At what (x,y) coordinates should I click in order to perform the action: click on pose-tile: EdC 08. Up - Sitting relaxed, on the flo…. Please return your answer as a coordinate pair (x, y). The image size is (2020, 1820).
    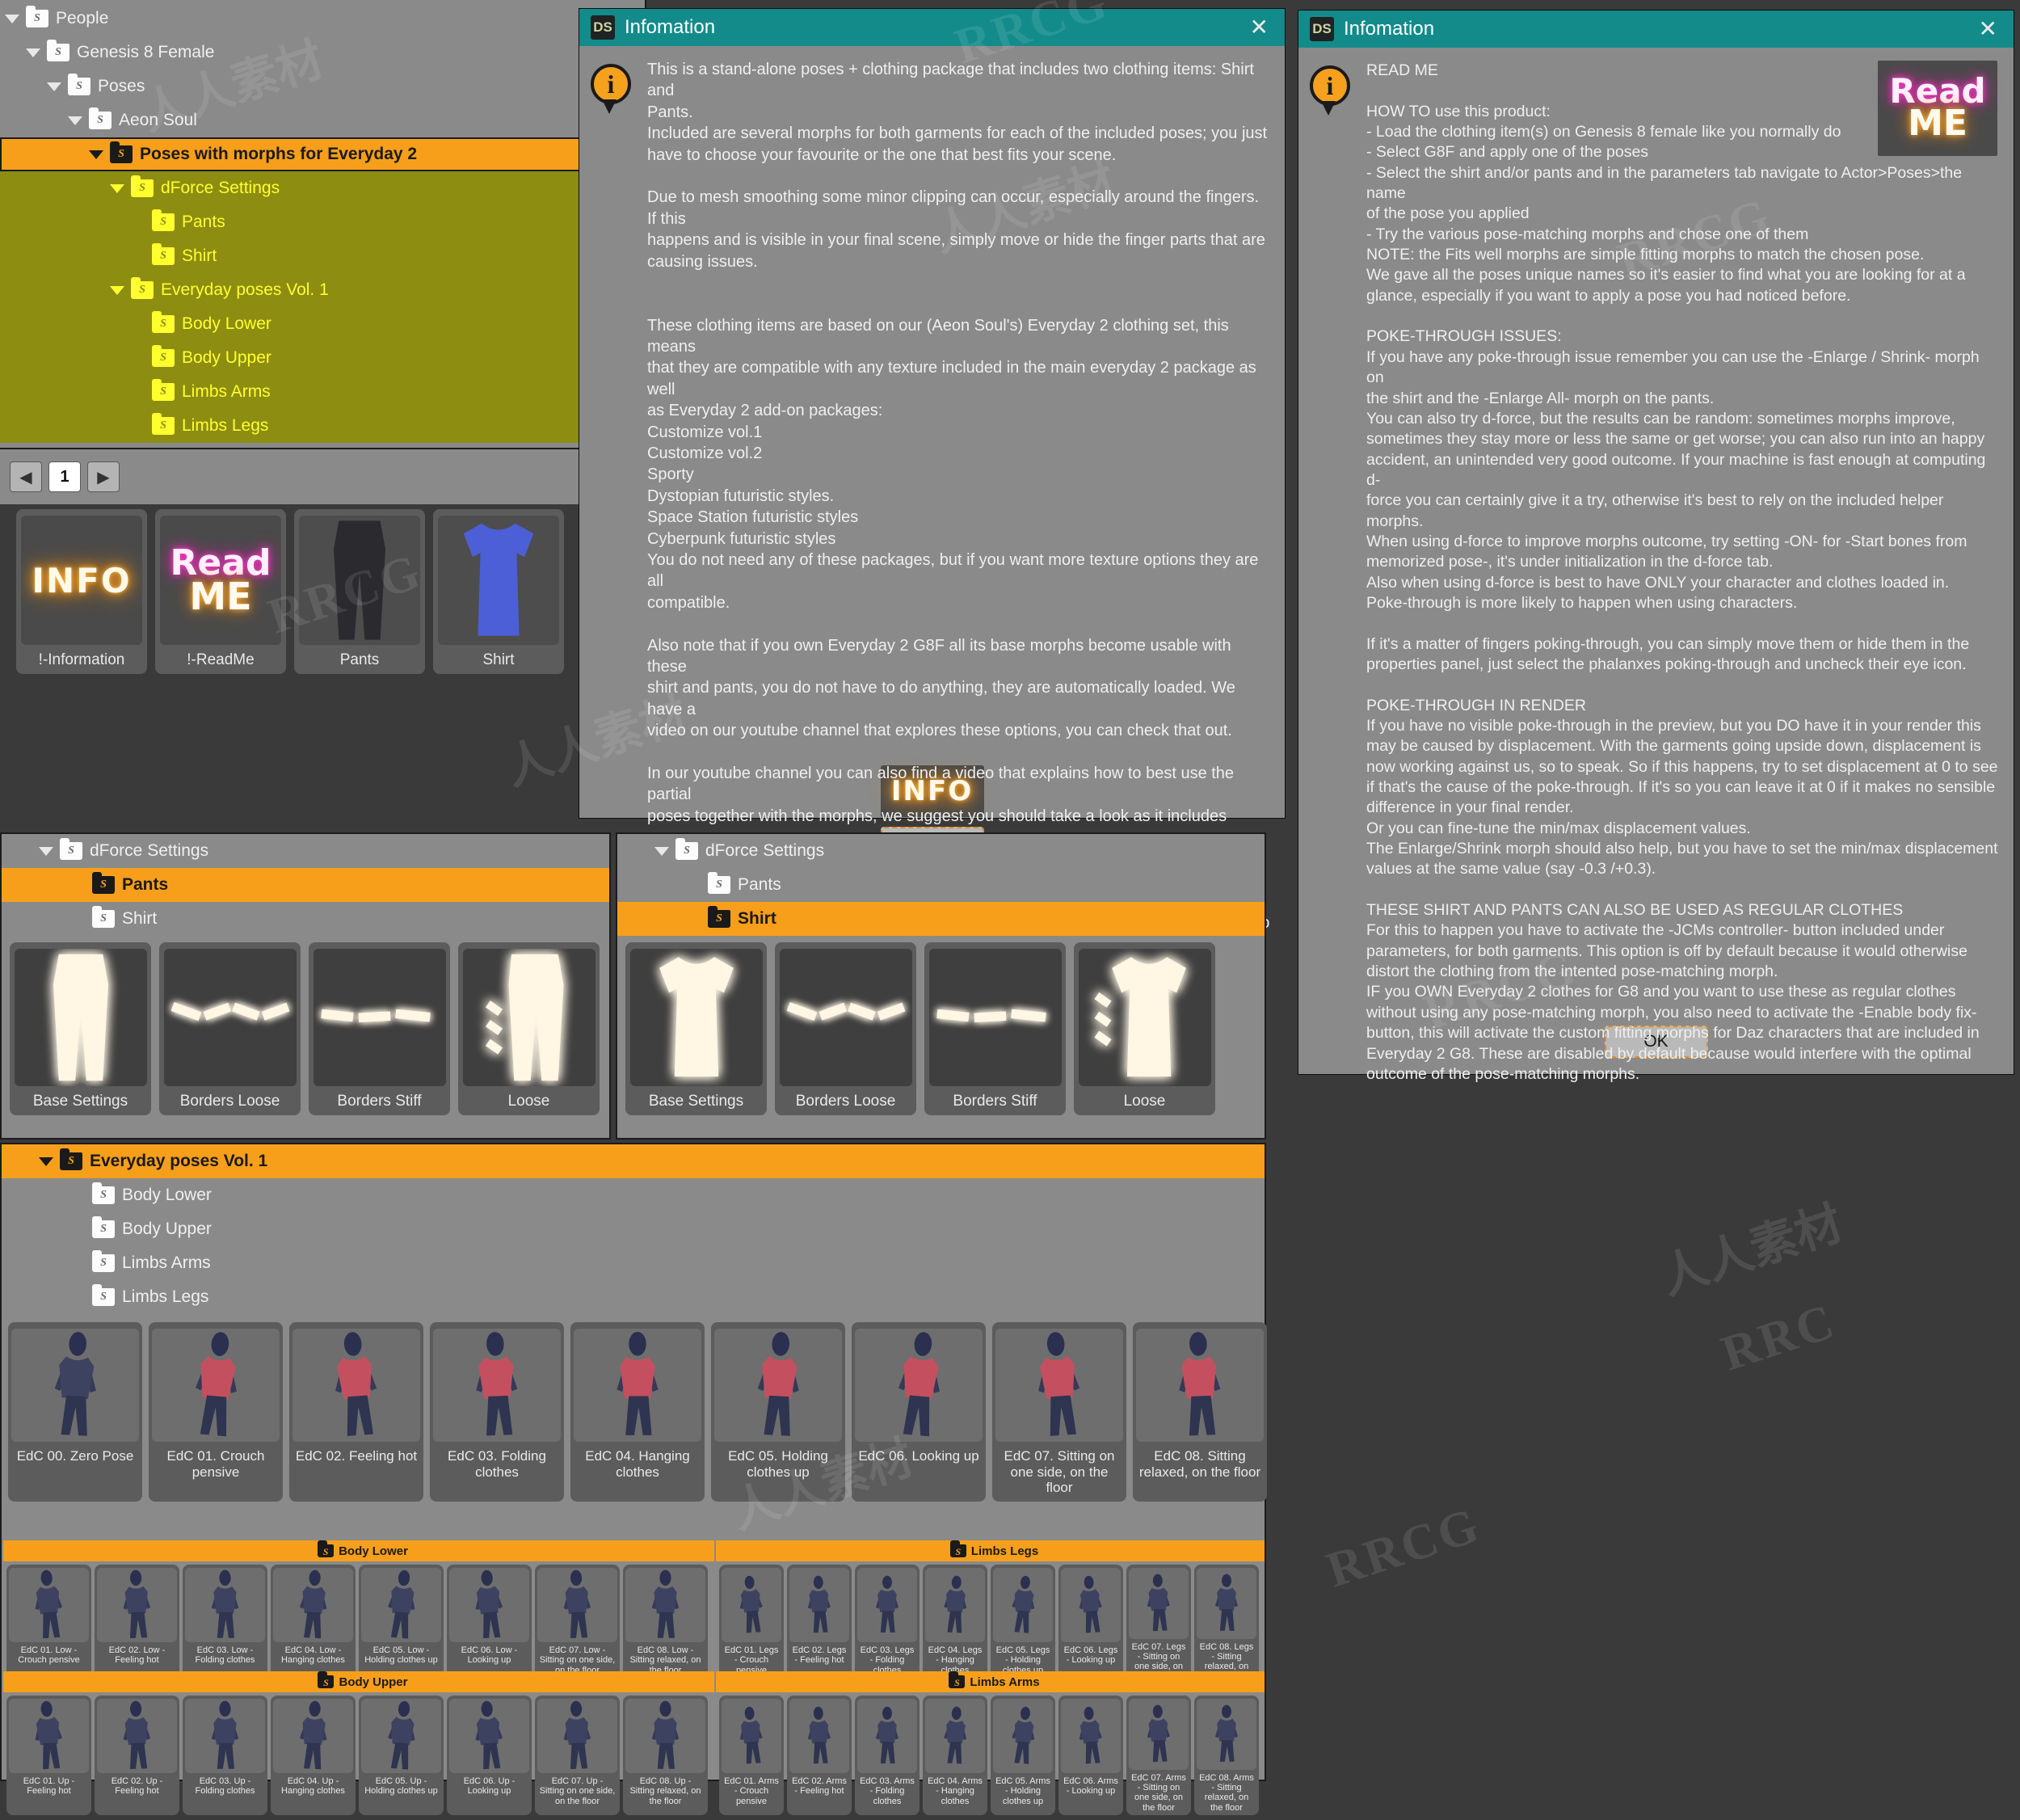
    Looking at the image, I should click on (665, 1755).